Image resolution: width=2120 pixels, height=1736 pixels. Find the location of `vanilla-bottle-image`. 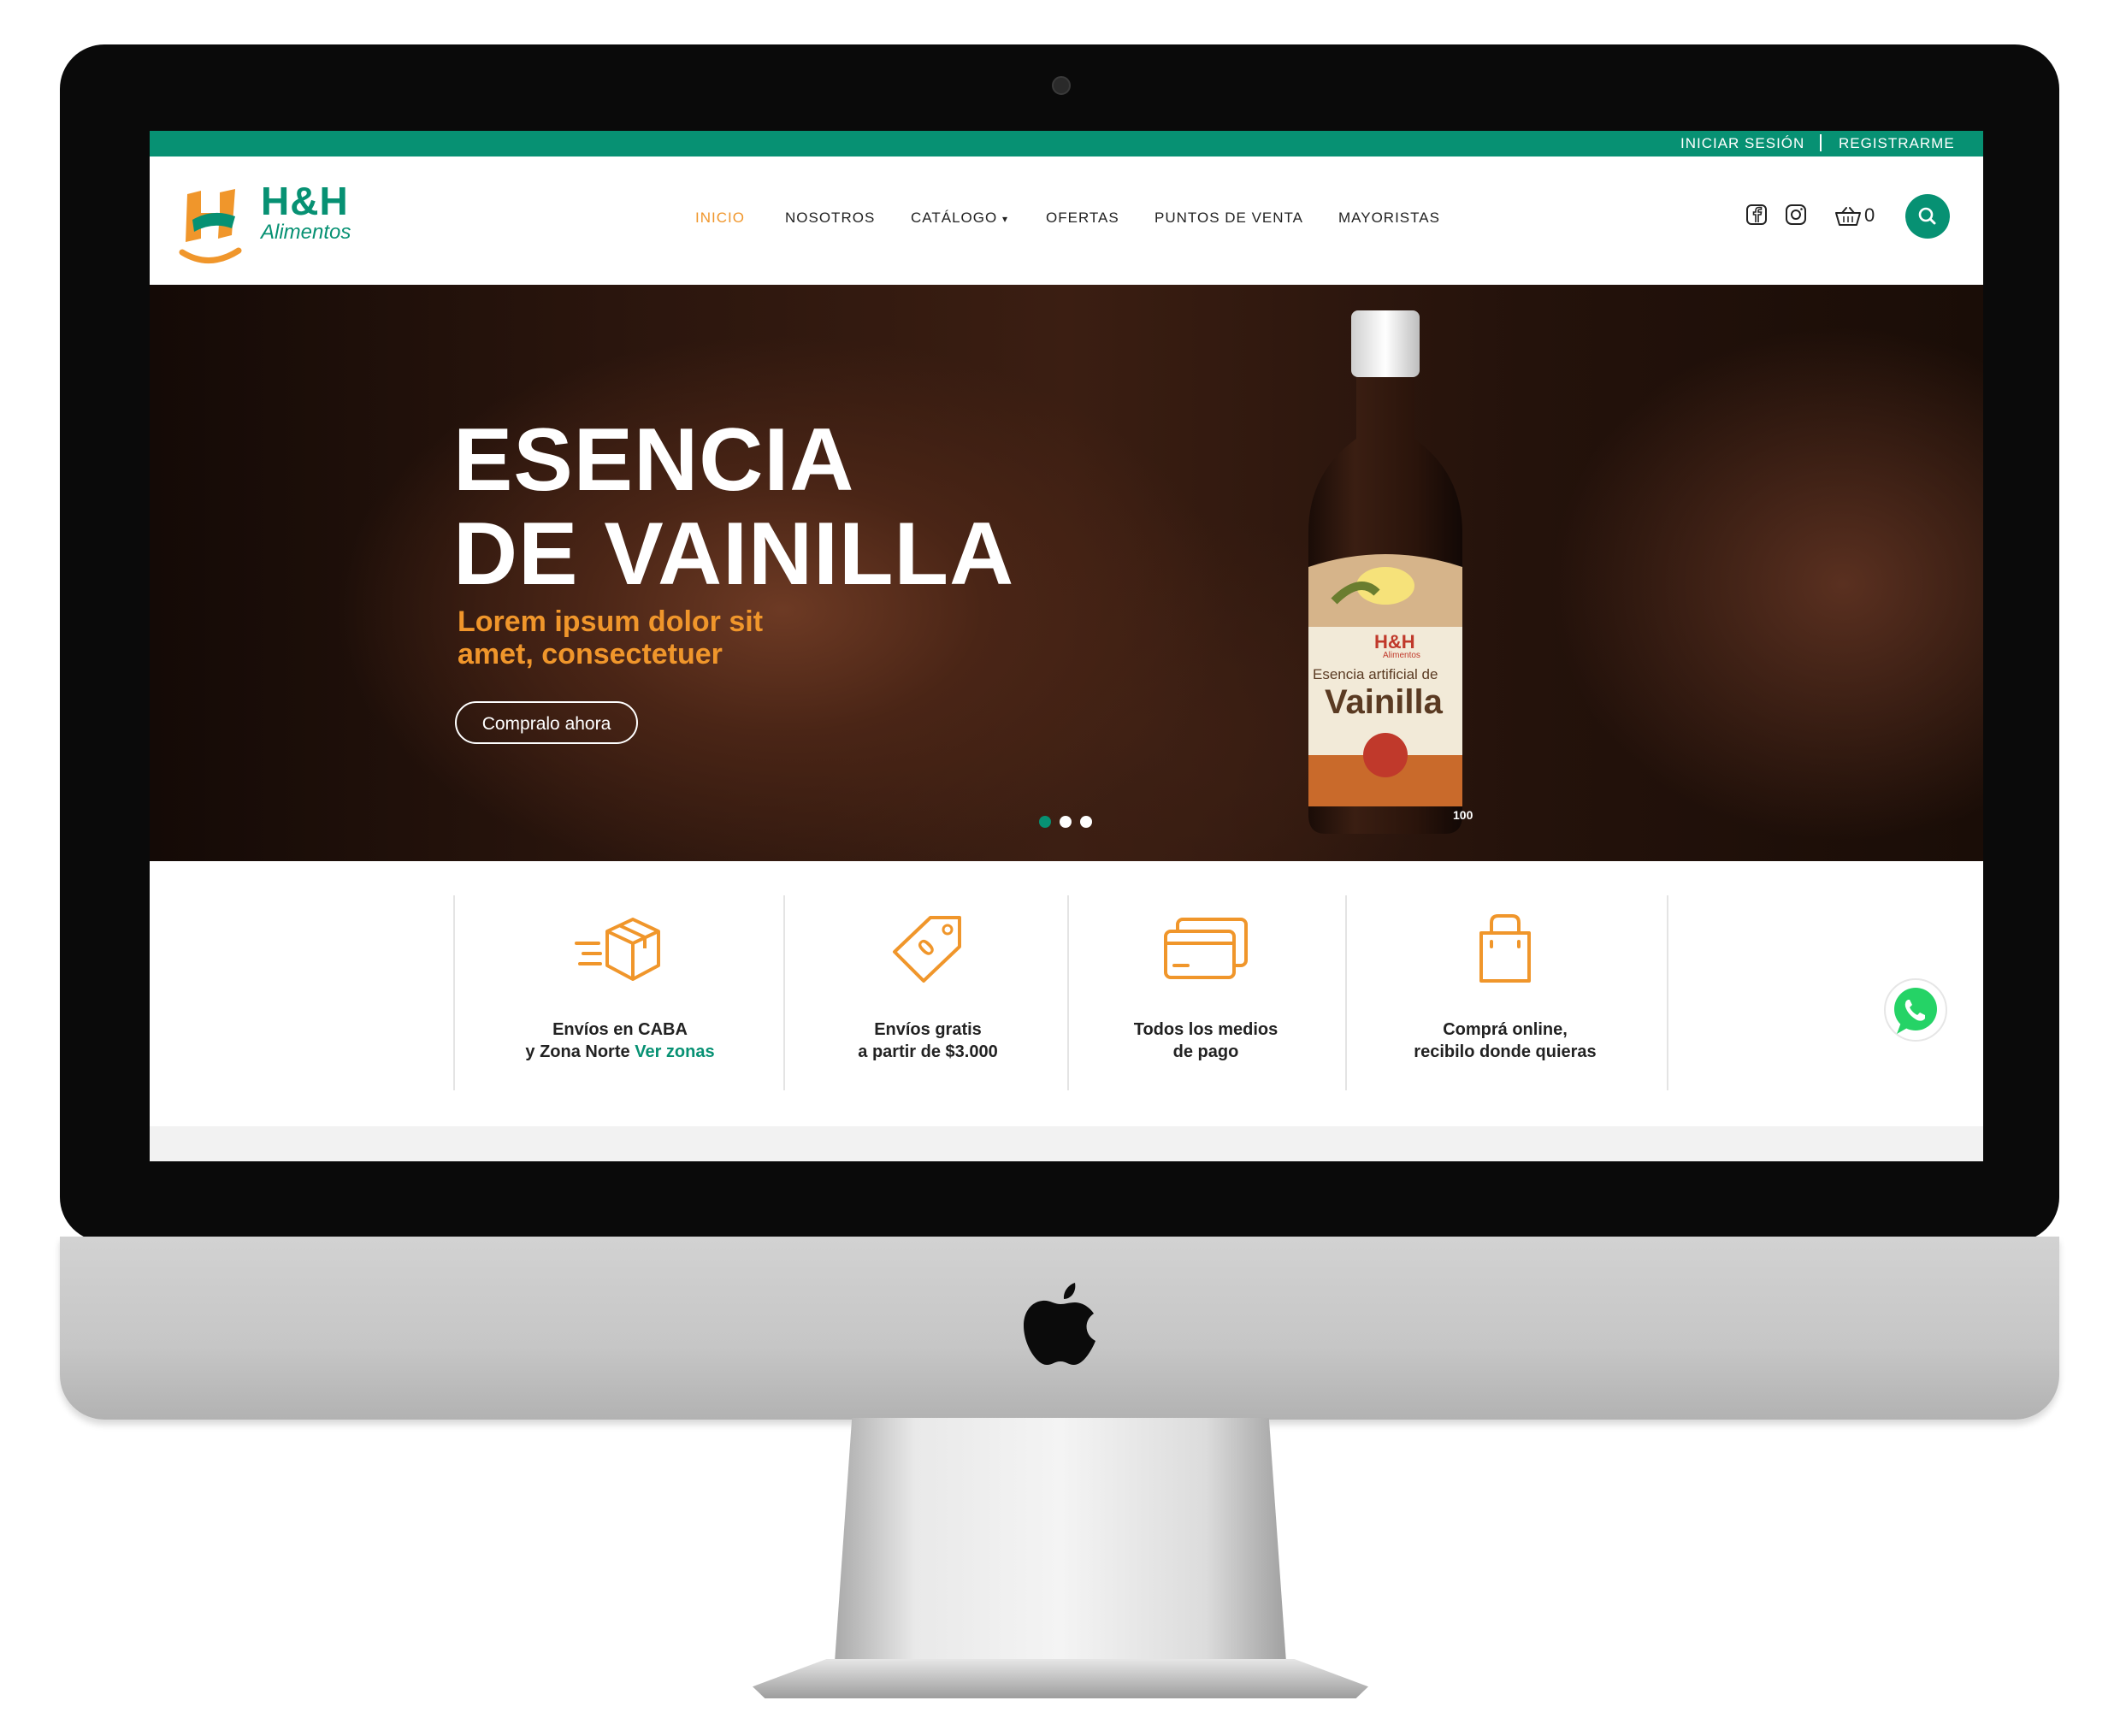

vanilla-bottle-image is located at coordinates (1385, 572).